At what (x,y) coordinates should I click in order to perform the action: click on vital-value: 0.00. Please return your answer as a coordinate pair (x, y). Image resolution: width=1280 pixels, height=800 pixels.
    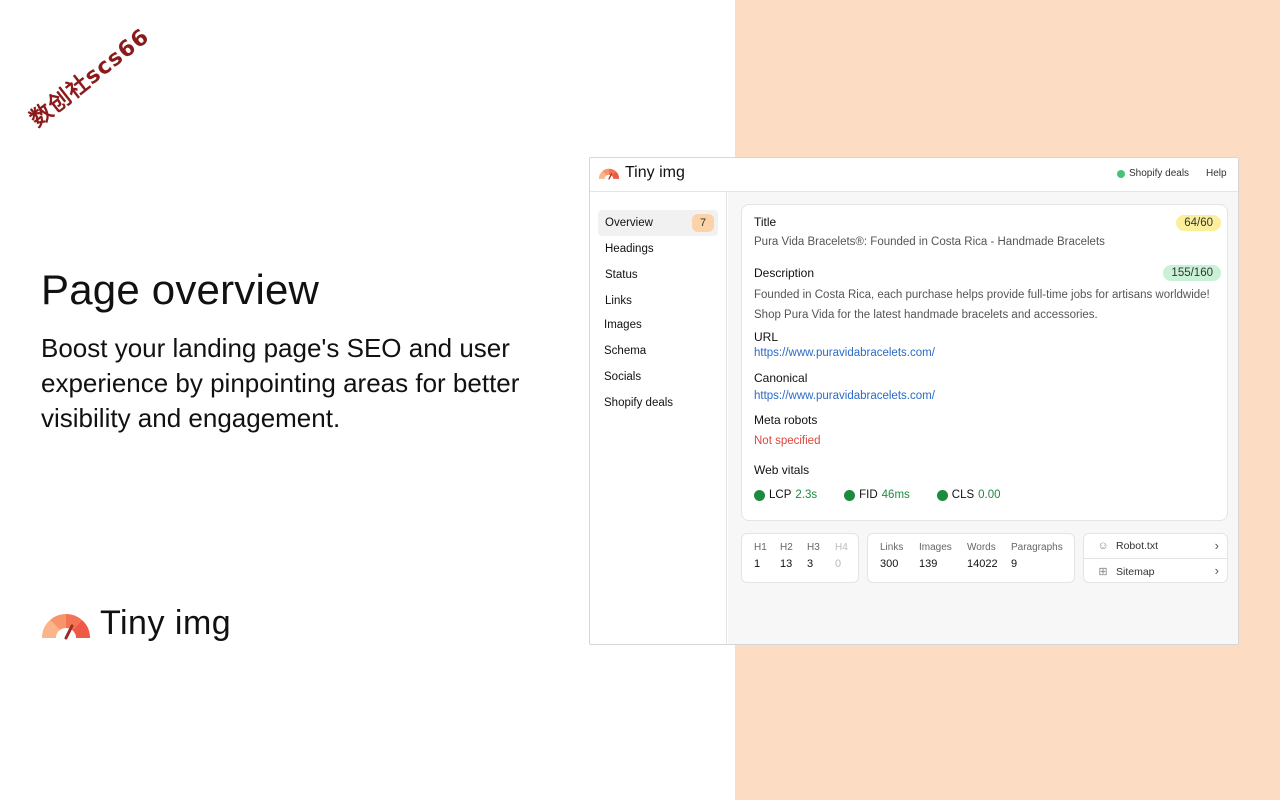
    Looking at the image, I should click on (989, 495).